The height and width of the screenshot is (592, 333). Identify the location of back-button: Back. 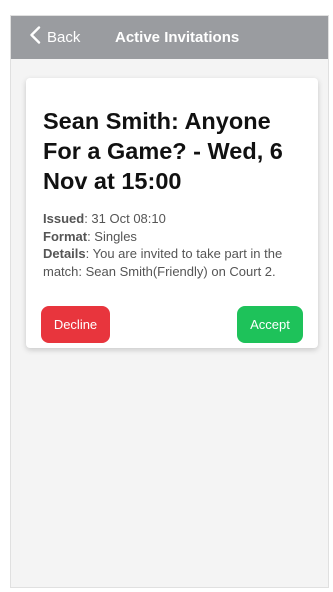
(54, 37).